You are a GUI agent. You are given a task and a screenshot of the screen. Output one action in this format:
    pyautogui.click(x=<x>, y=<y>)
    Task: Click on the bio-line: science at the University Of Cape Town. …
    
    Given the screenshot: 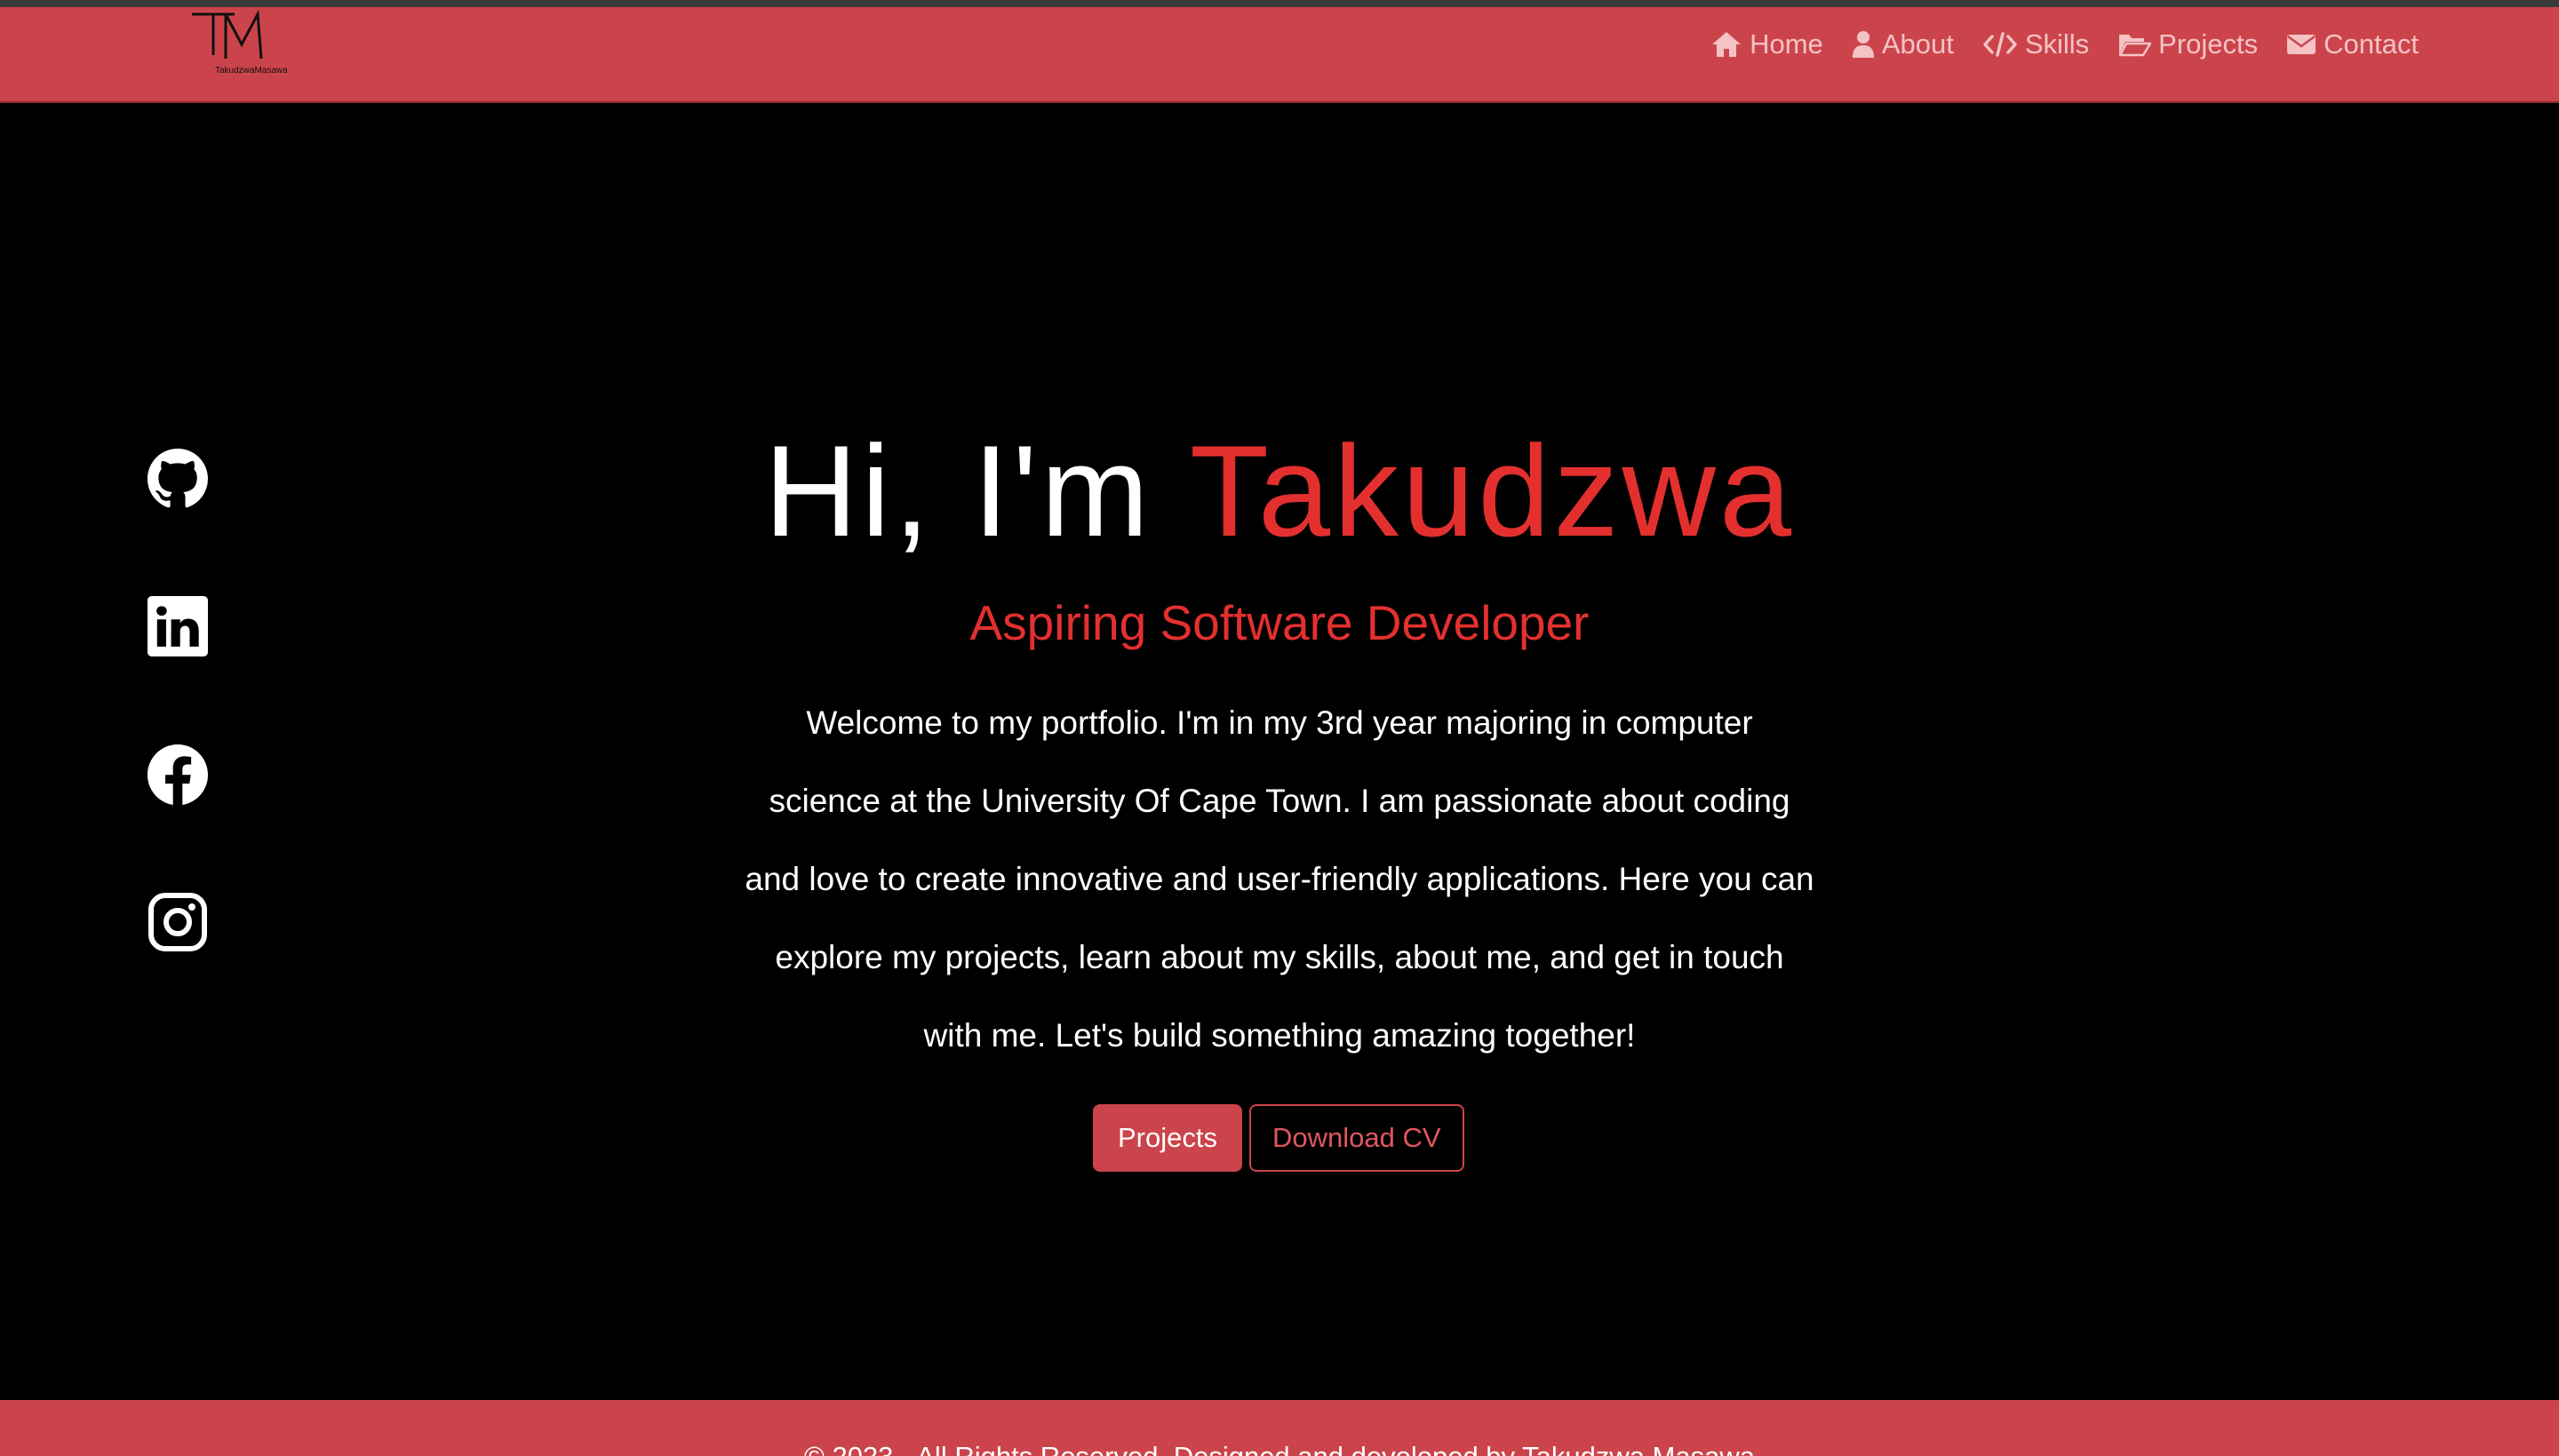 What is the action you would take?
    pyautogui.click(x=1279, y=801)
    